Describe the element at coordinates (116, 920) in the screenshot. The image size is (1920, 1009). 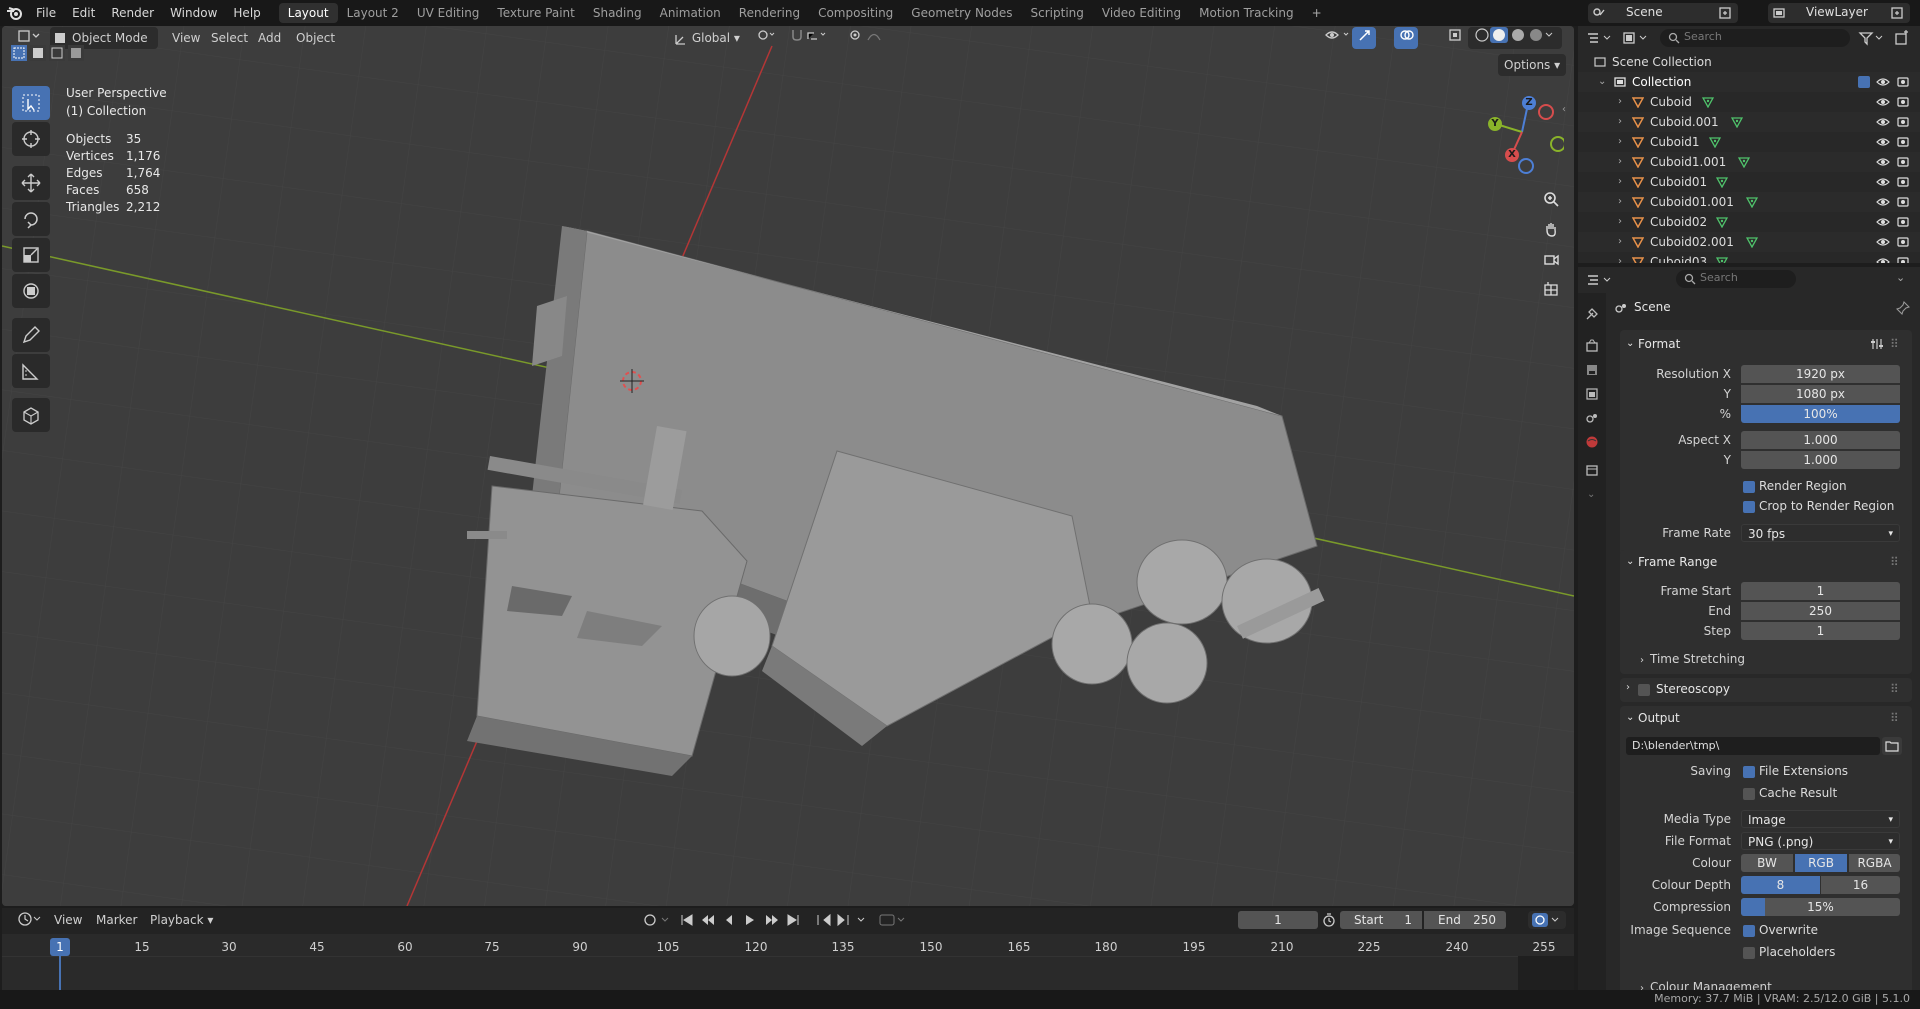
I see `timeline-menu-marker: Marker` at that location.